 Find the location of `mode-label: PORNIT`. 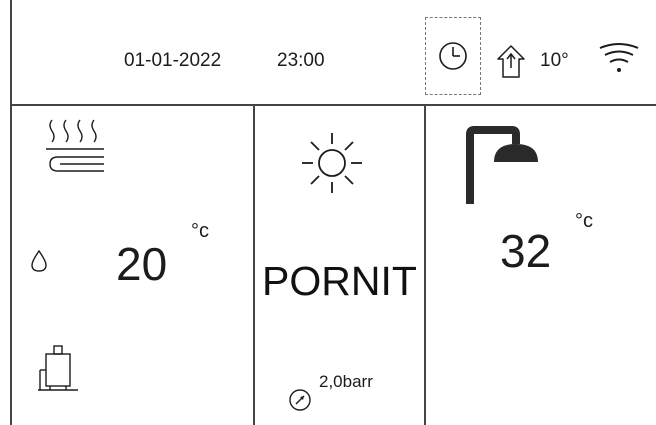

mode-label: PORNIT is located at coordinates (339, 281).